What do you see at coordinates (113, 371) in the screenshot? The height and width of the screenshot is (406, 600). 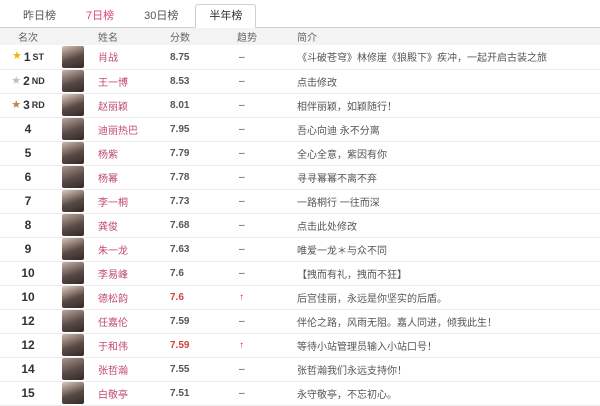 I see `star-name-link: 张哲瀚` at bounding box center [113, 371].